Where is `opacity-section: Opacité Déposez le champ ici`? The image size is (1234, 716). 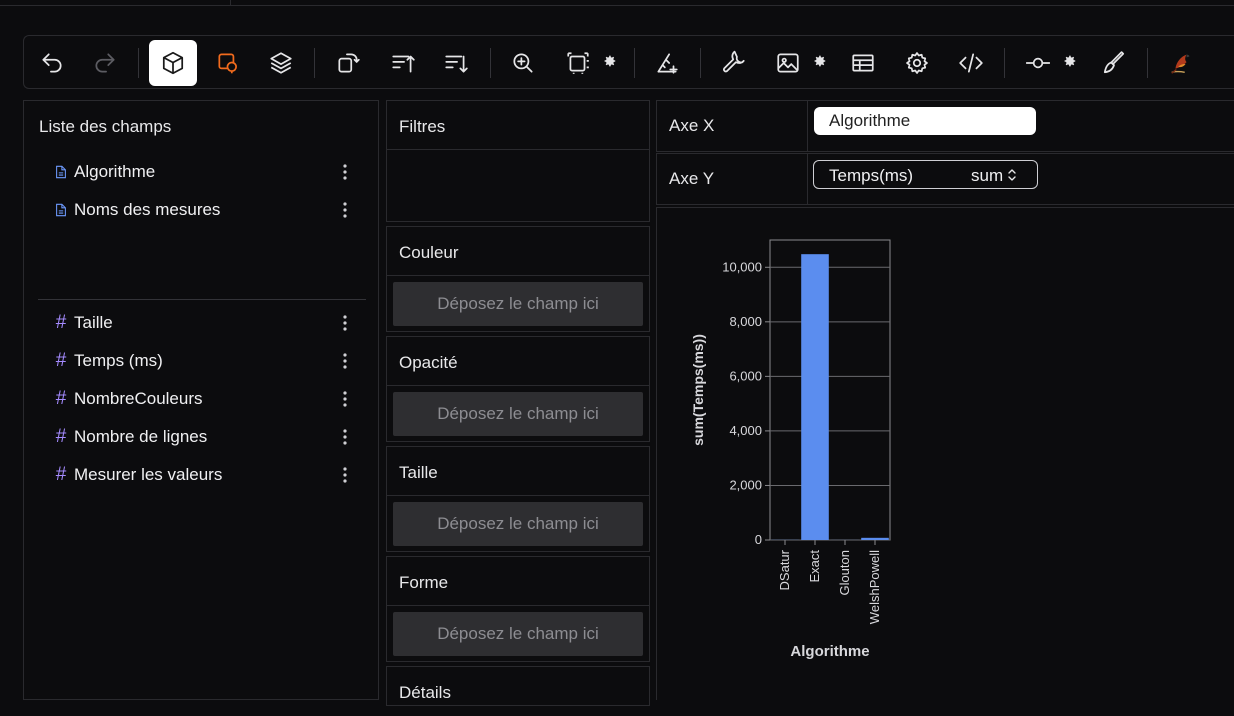
opacity-section: Opacité Déposez le champ ici is located at coordinates (518, 389).